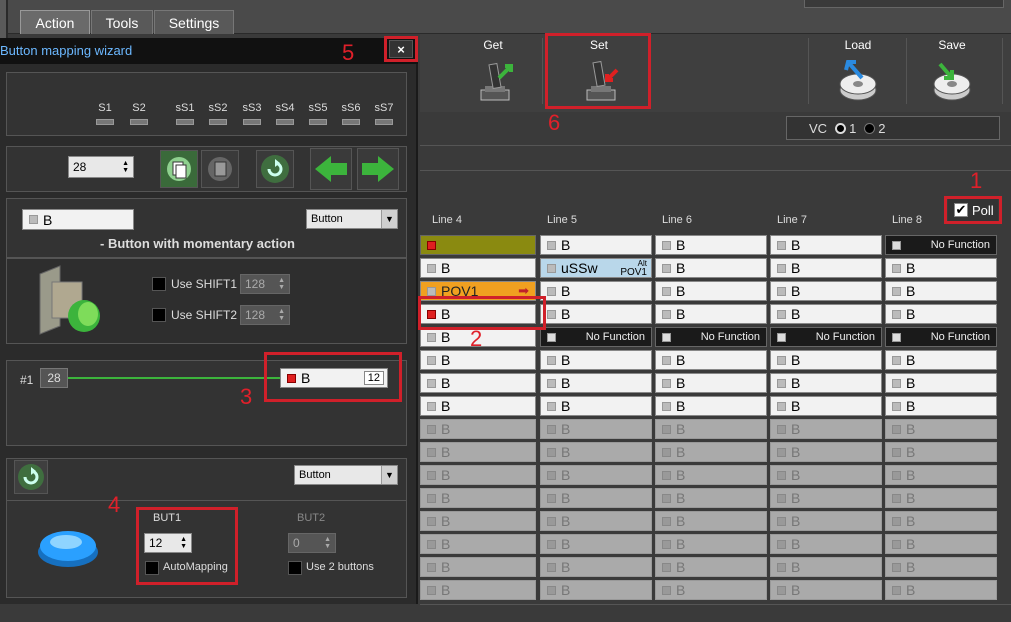 This screenshot has width=1011, height=622. What do you see at coordinates (265, 315) in the screenshot?
I see `shift2-spinner: 128 ▲ ▼` at bounding box center [265, 315].